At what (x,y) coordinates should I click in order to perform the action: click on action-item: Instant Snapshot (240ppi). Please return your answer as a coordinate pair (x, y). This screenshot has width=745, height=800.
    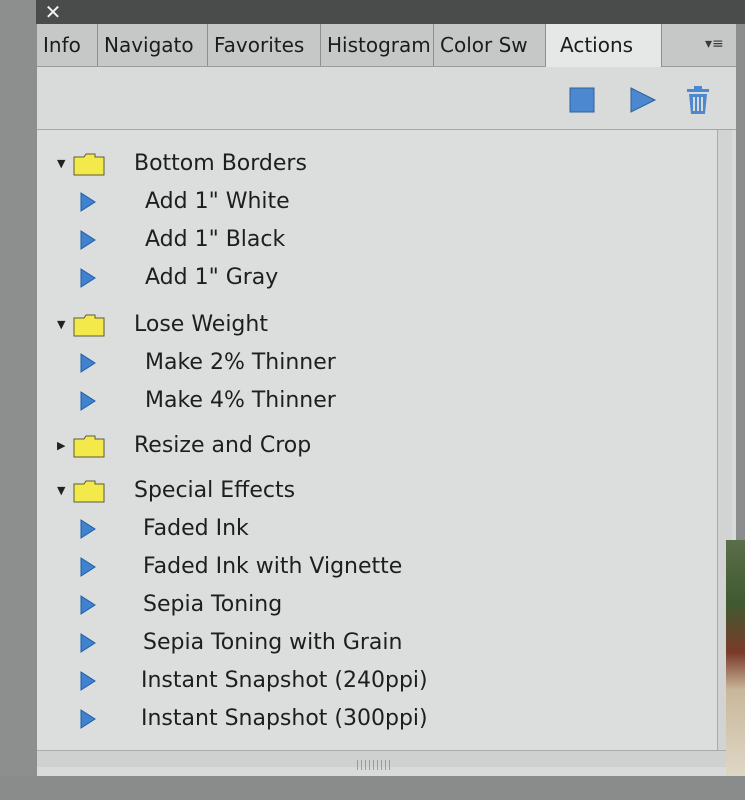
    Looking at the image, I should click on (377, 681).